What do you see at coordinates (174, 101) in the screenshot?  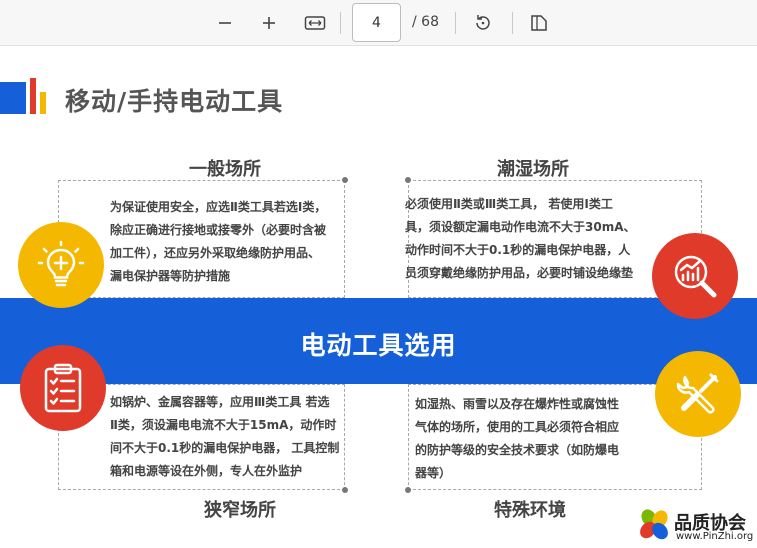 I see `slide-title: 移动/手持电动工具` at bounding box center [174, 101].